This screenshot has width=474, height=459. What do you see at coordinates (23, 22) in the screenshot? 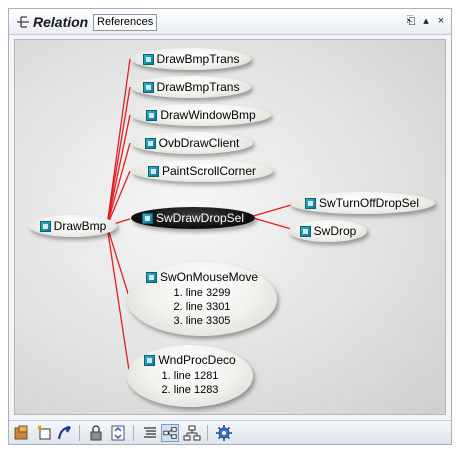
I see `relation-icon` at bounding box center [23, 22].